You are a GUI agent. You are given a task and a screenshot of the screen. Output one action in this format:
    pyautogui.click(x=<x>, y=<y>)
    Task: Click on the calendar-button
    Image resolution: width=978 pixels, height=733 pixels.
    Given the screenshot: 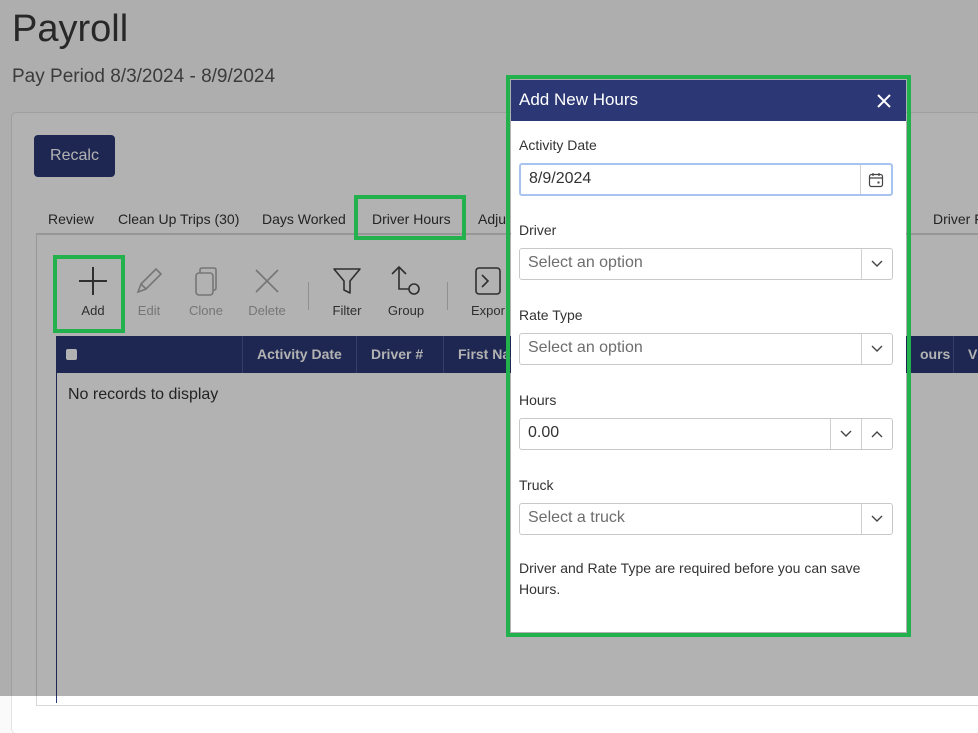 What is the action you would take?
    pyautogui.click(x=875, y=179)
    